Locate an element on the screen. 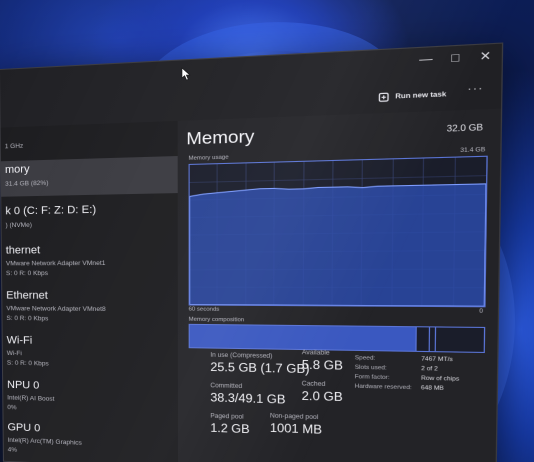 This screenshot has width=534, height=462. memory-usage-area is located at coordinates (338, 245).